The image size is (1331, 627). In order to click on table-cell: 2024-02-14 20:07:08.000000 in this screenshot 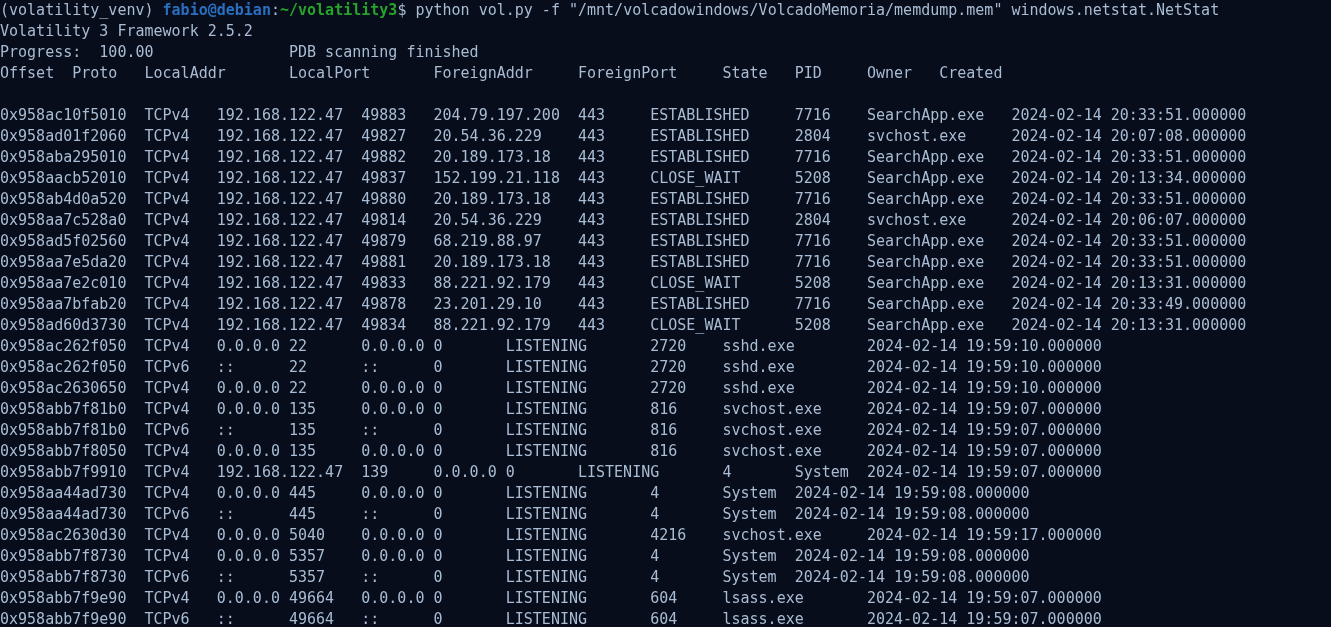, I will do `click(1129, 136)`.